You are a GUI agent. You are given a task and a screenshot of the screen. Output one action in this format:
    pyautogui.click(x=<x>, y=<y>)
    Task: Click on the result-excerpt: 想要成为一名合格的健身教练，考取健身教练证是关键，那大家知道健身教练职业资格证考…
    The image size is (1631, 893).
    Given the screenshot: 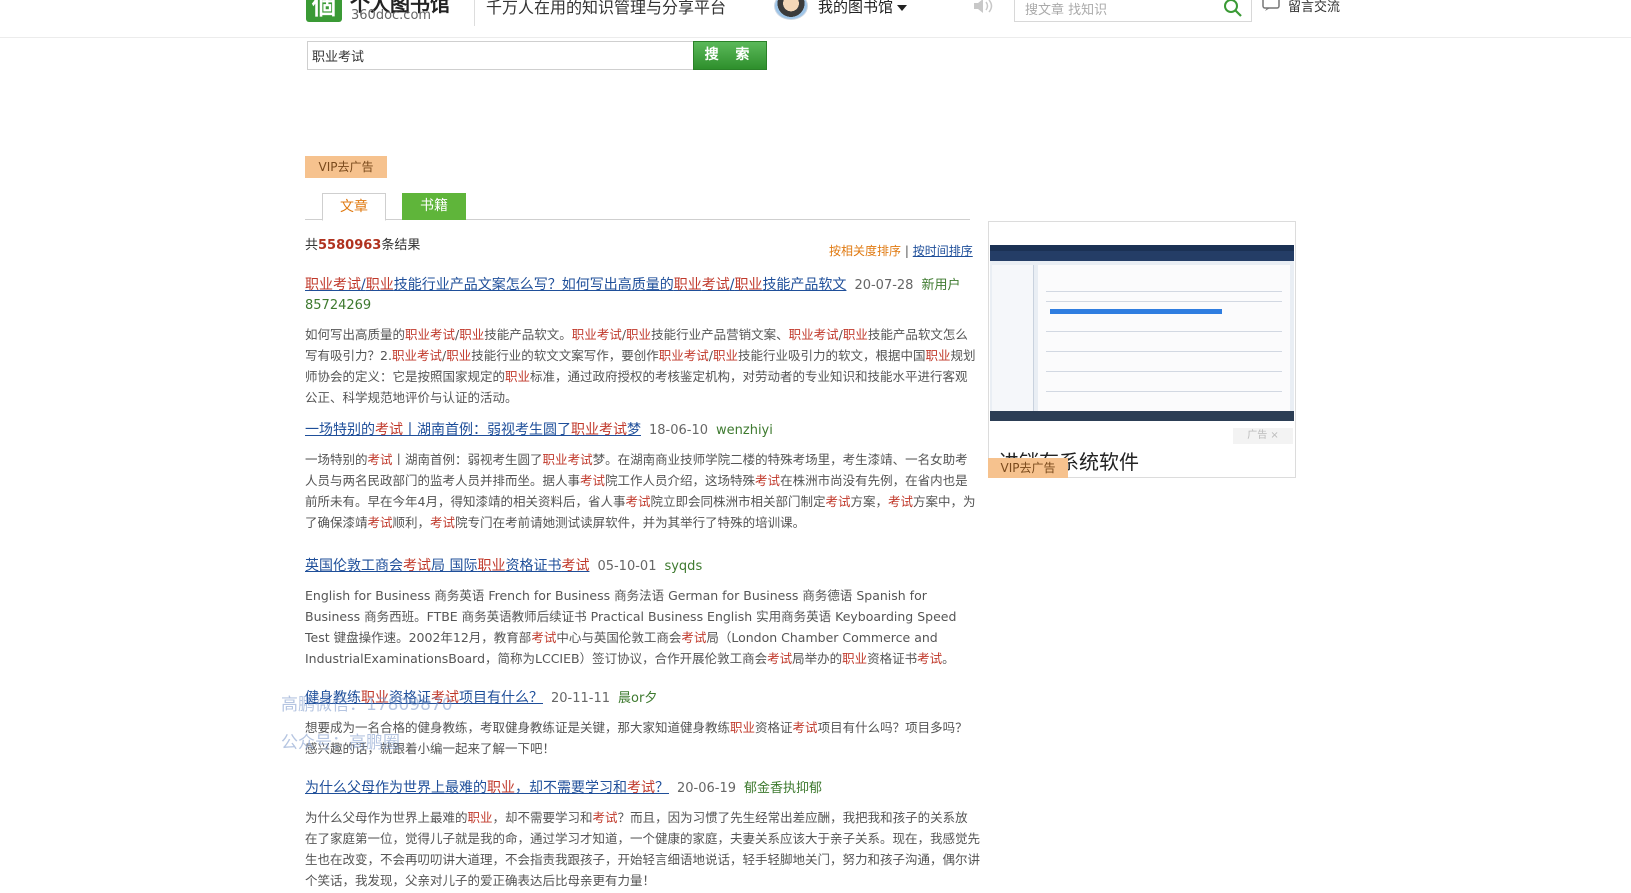 What is the action you would take?
    pyautogui.click(x=636, y=738)
    